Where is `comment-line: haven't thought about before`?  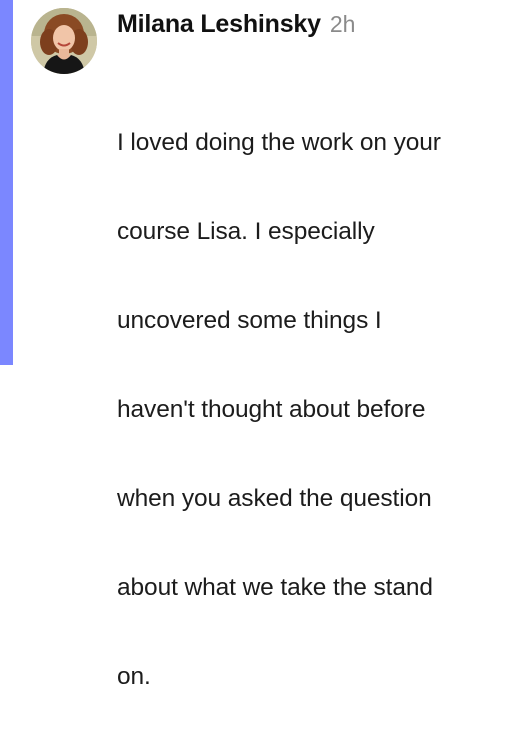 comment-line: haven't thought about before is located at coordinates (271, 409).